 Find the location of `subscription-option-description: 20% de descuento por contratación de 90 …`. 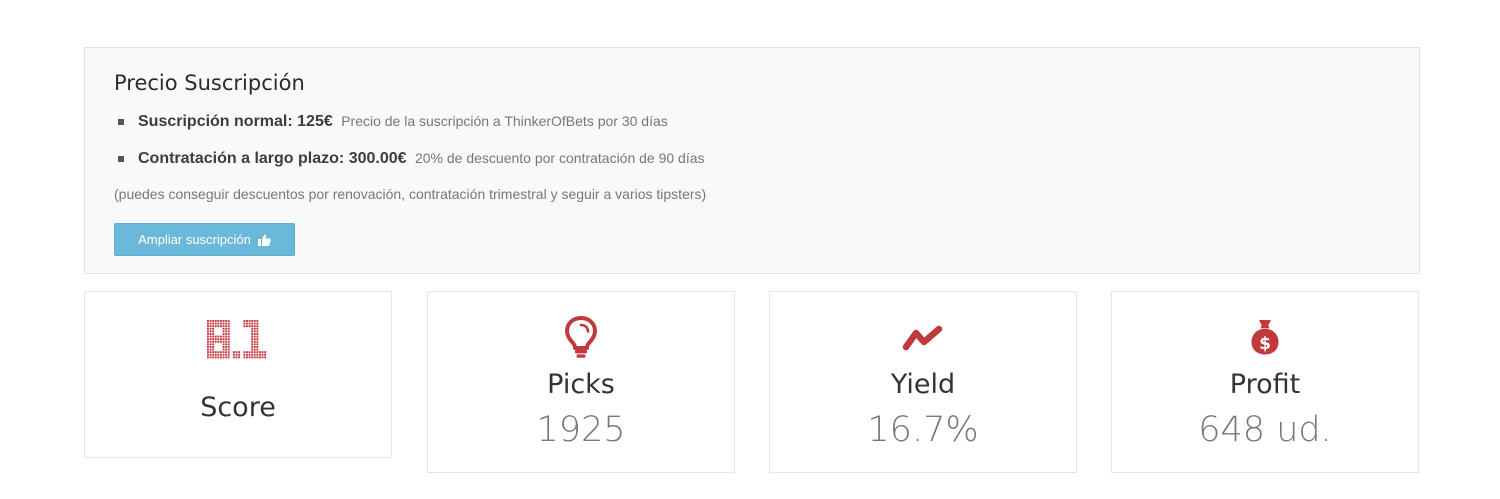

subscription-option-description: 20% de descuento por contratación de 90 … is located at coordinates (559, 158).